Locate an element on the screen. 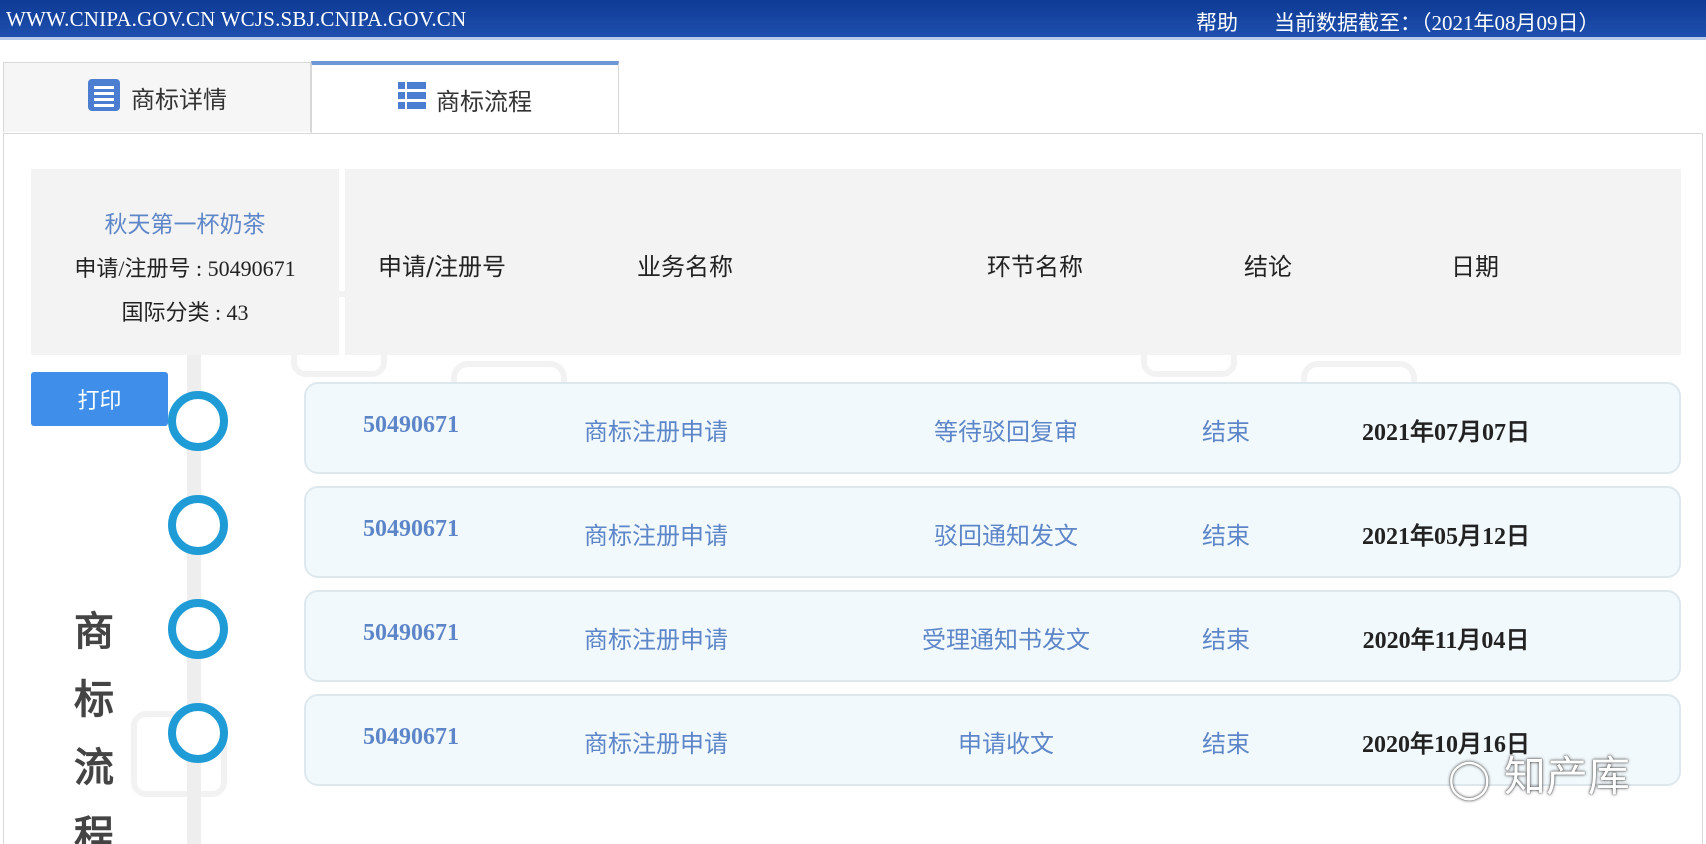 The width and height of the screenshot is (1706, 844). tab-label: 商标流程 is located at coordinates (484, 101).